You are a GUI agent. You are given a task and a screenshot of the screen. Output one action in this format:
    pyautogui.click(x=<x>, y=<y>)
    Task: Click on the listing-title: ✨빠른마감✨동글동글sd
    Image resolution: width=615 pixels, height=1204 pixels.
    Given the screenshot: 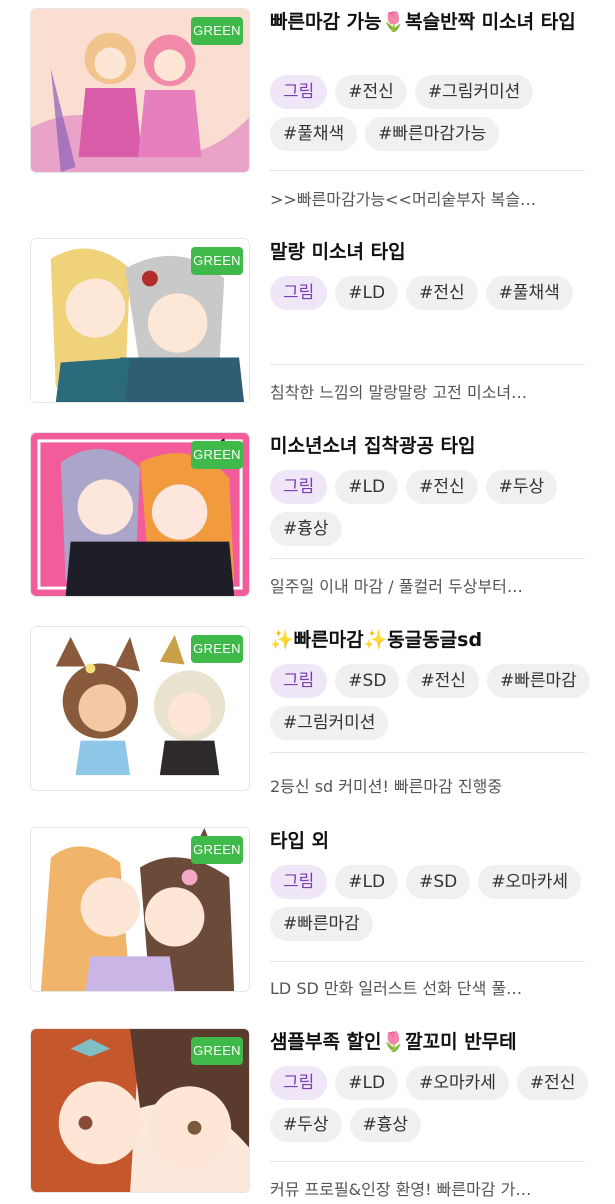 What is the action you would take?
    pyautogui.click(x=430, y=640)
    